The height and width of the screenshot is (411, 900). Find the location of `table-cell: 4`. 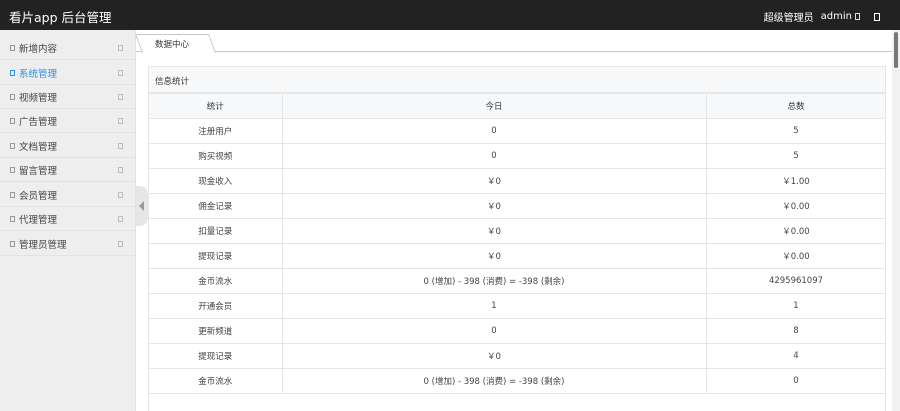

table-cell: 4 is located at coordinates (795, 356).